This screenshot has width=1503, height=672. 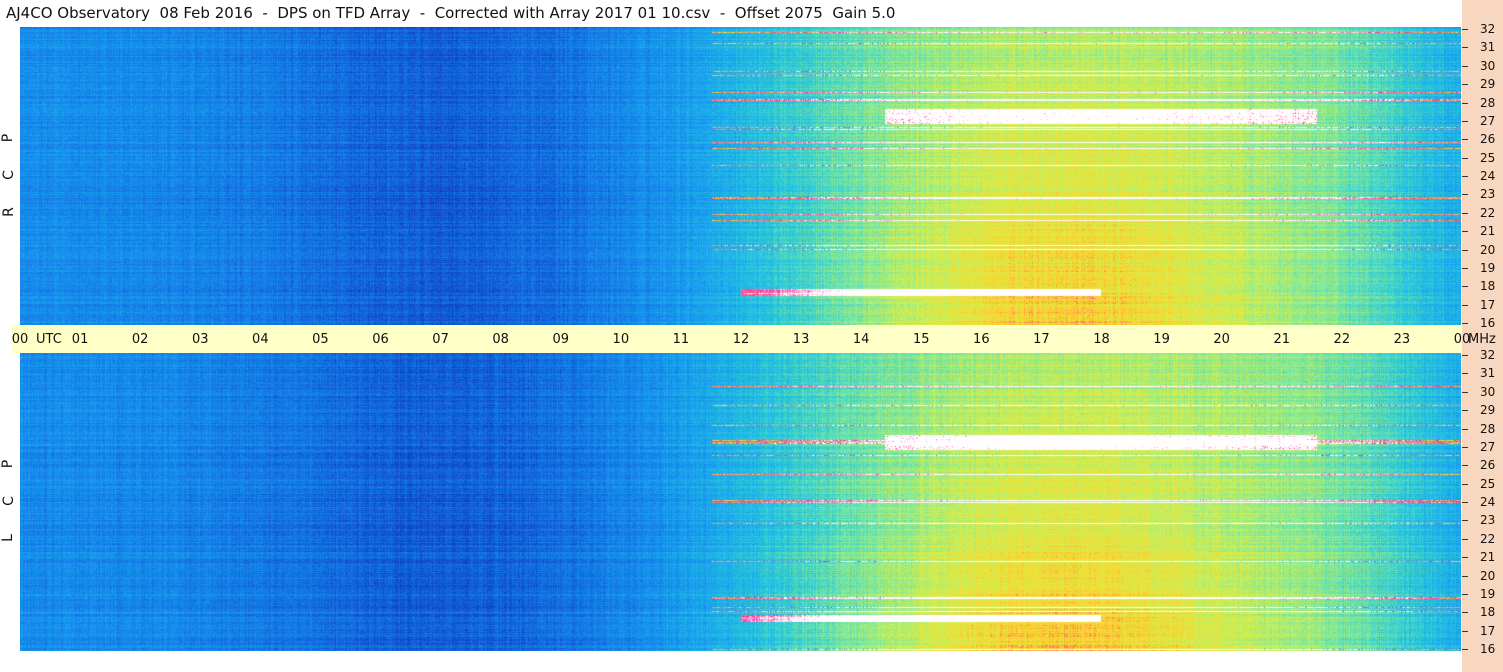 I want to click on time-tick-label: 04, so click(x=260, y=339).